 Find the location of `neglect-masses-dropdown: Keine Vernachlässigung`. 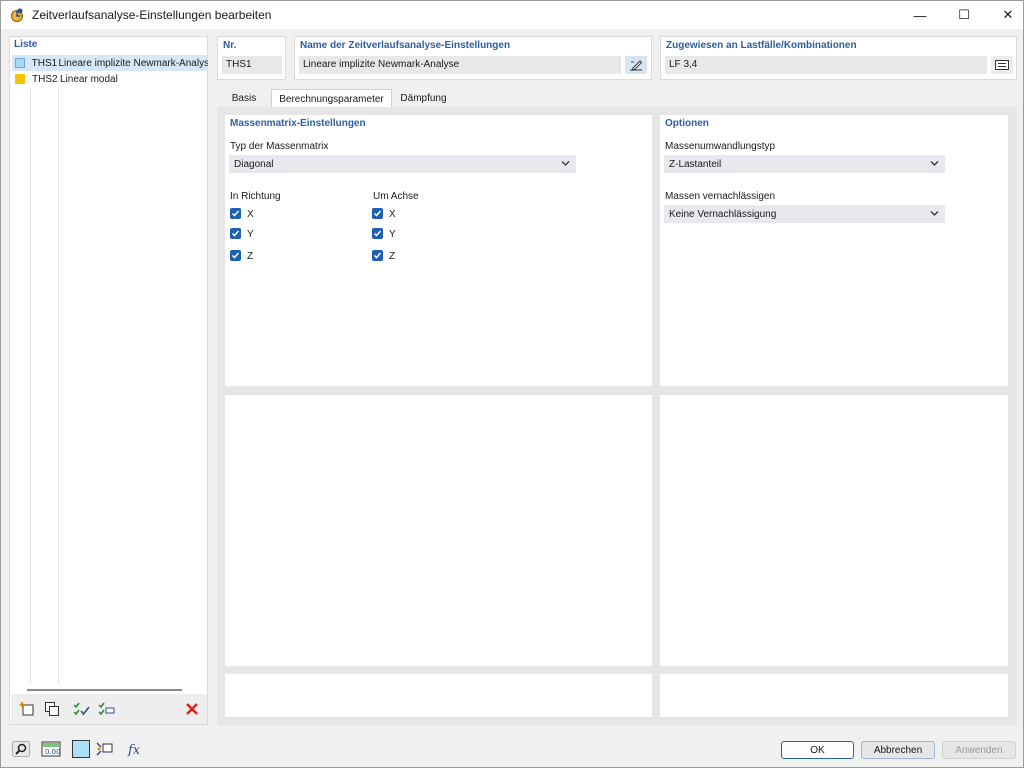

neglect-masses-dropdown: Keine Vernachlässigung is located at coordinates (804, 214).